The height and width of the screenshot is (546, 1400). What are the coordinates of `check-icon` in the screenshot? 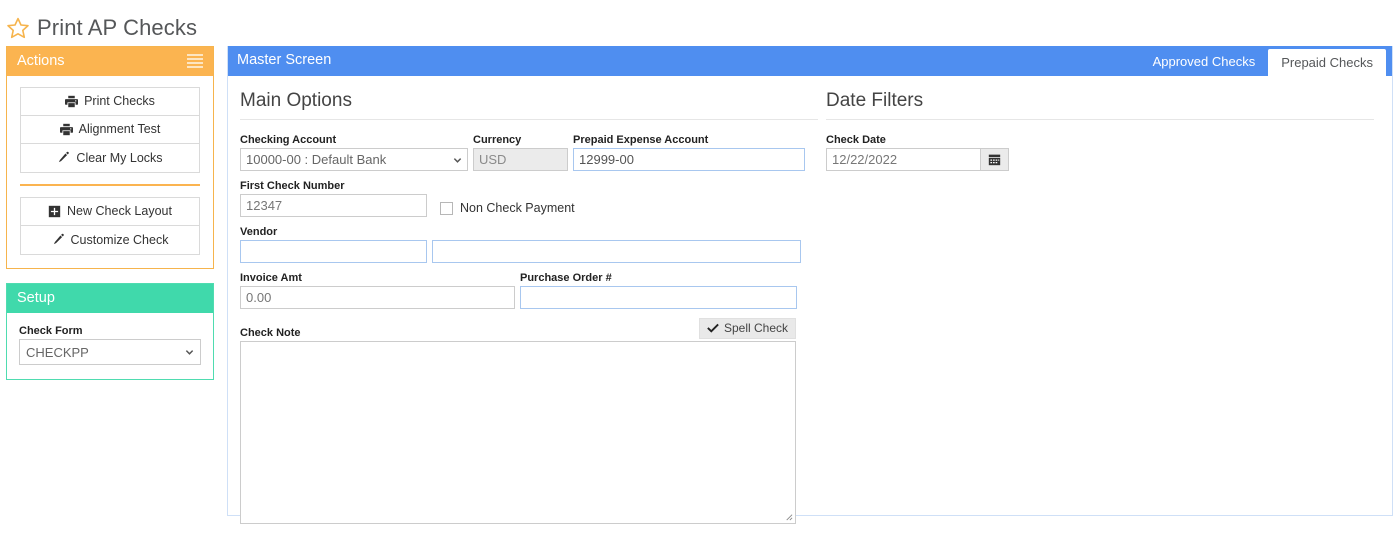 It's located at (713, 328).